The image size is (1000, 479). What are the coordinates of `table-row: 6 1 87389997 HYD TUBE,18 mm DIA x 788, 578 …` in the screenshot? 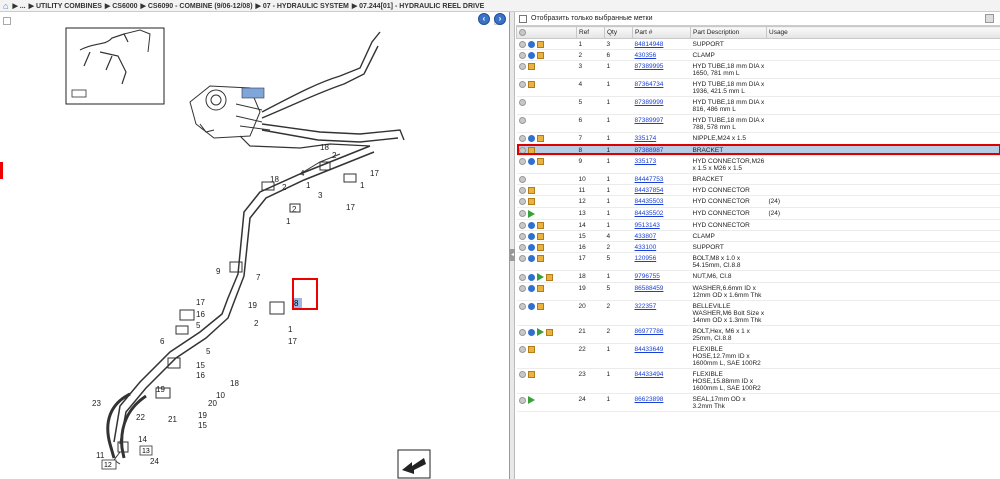 It's located at (758, 124).